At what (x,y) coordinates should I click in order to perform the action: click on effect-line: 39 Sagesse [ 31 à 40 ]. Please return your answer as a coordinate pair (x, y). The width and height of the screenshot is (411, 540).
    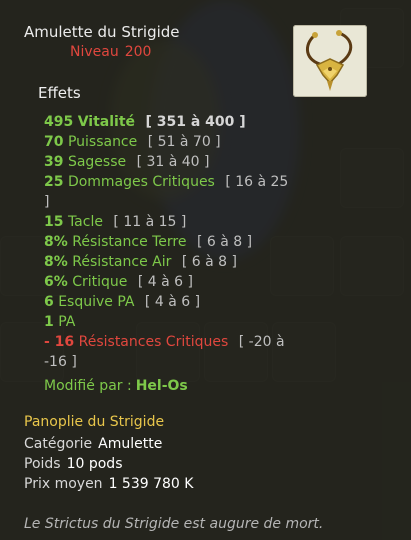
    Looking at the image, I should click on (179, 162).